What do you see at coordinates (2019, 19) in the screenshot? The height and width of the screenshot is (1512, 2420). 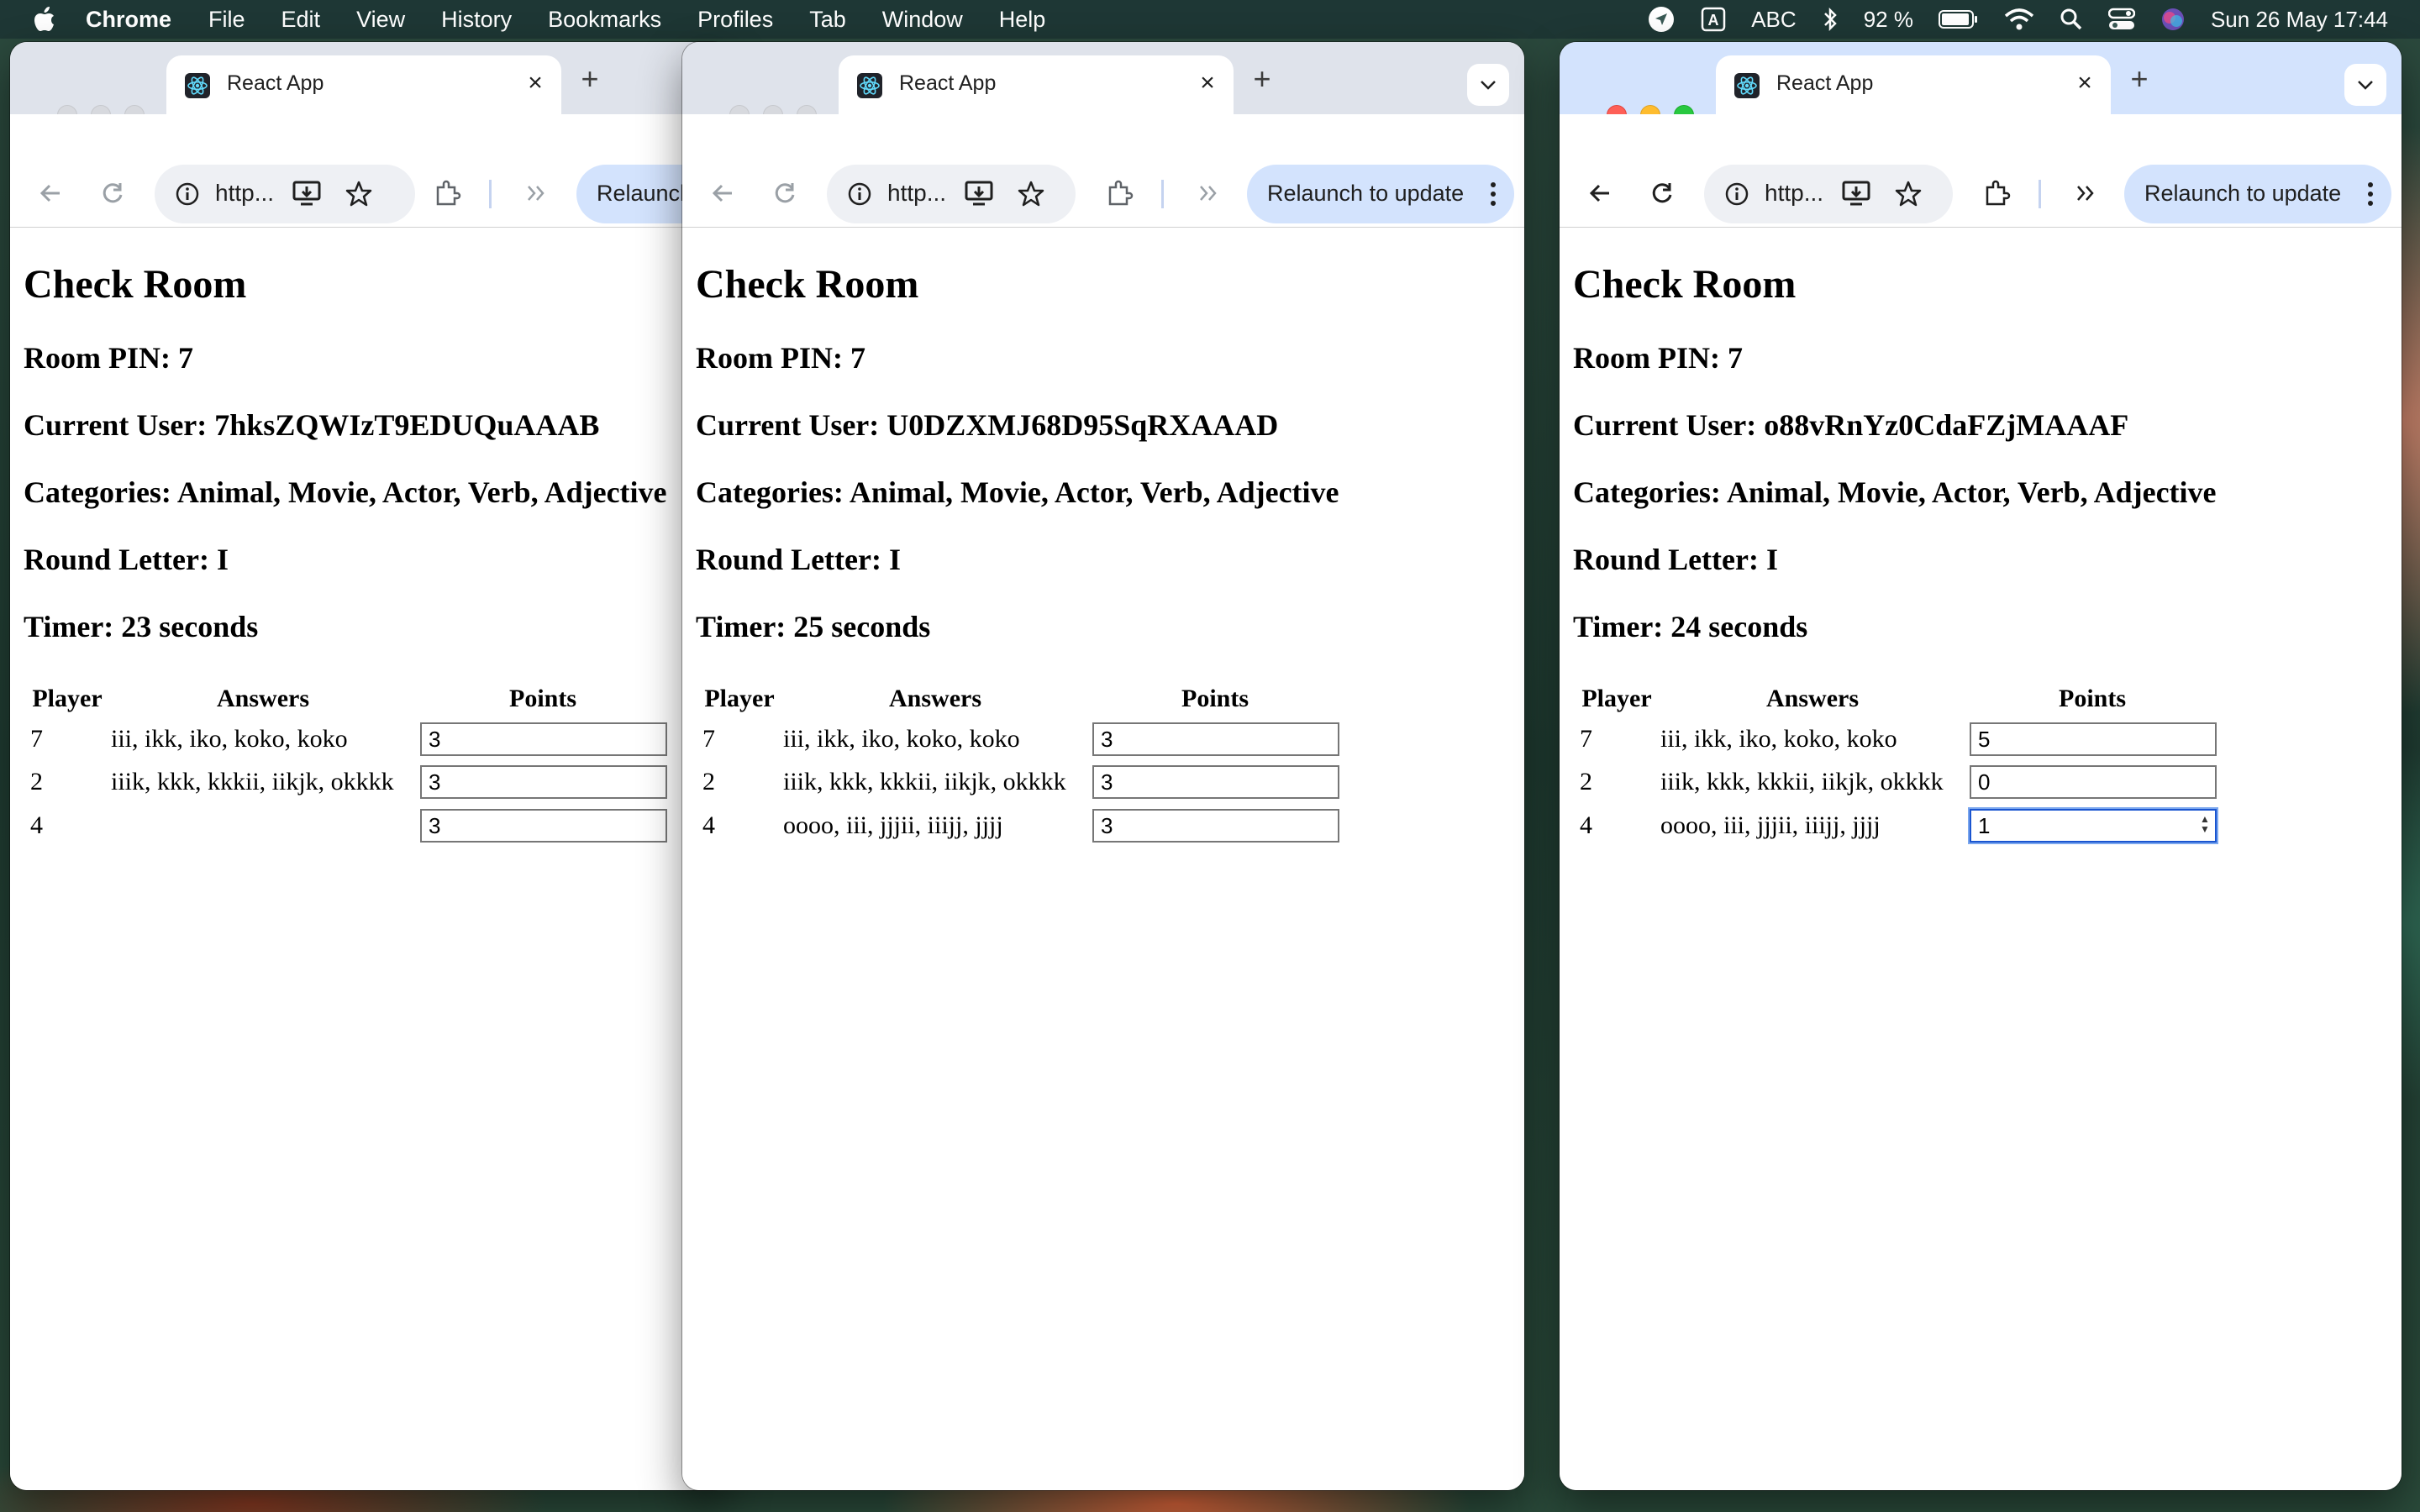 I see `wifi-icon` at bounding box center [2019, 19].